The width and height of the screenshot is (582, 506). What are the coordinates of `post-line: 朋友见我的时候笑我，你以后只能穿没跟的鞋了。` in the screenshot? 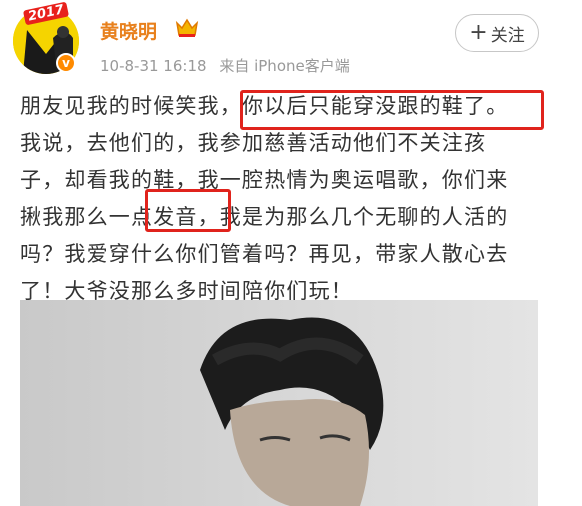 It's located at (287, 106).